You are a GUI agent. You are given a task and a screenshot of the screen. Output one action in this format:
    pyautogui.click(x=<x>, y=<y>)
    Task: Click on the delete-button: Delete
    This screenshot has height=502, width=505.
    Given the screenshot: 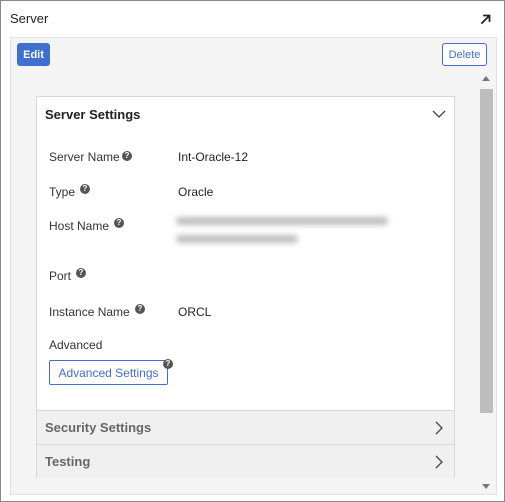 What is the action you would take?
    pyautogui.click(x=464, y=54)
    